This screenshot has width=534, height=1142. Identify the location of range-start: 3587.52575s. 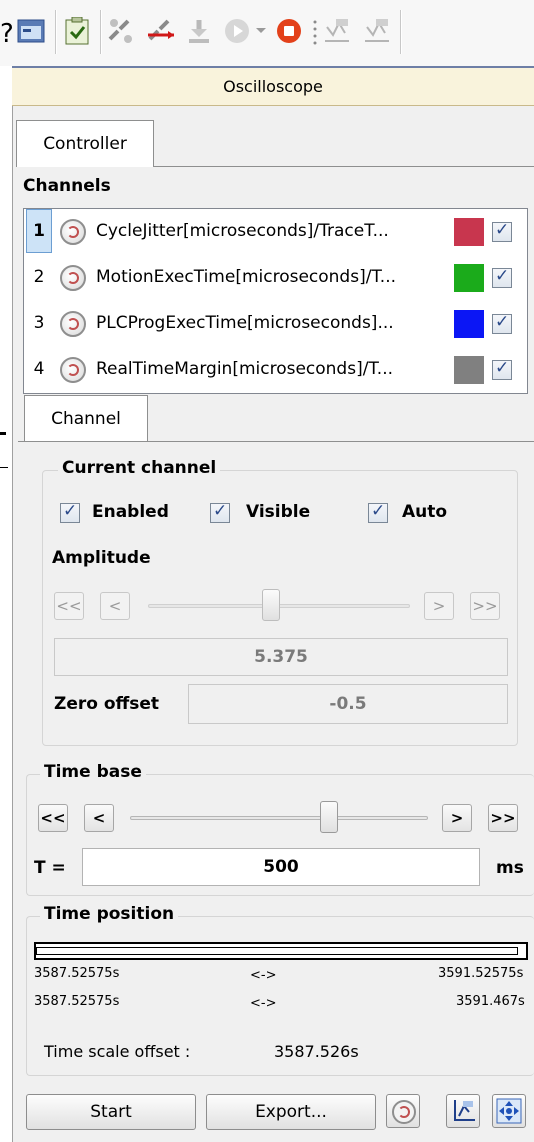
(77, 973).